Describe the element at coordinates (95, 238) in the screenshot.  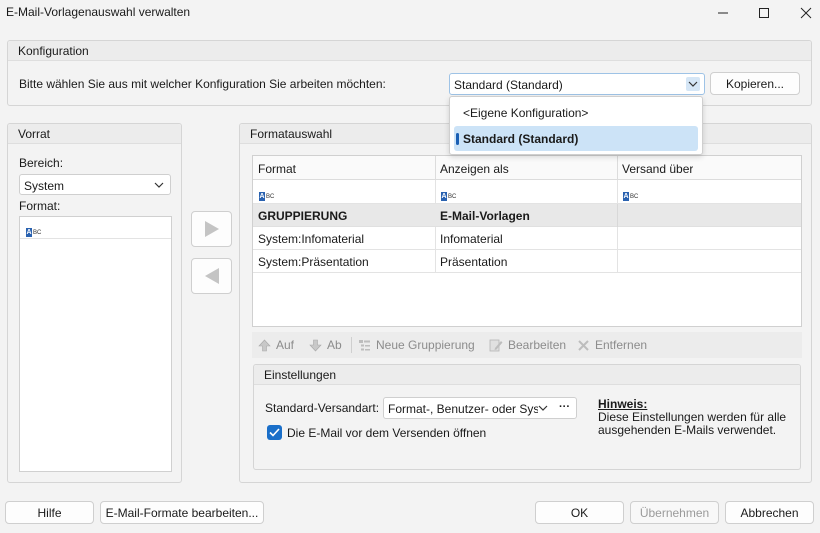
I see `list-row-separator` at that location.